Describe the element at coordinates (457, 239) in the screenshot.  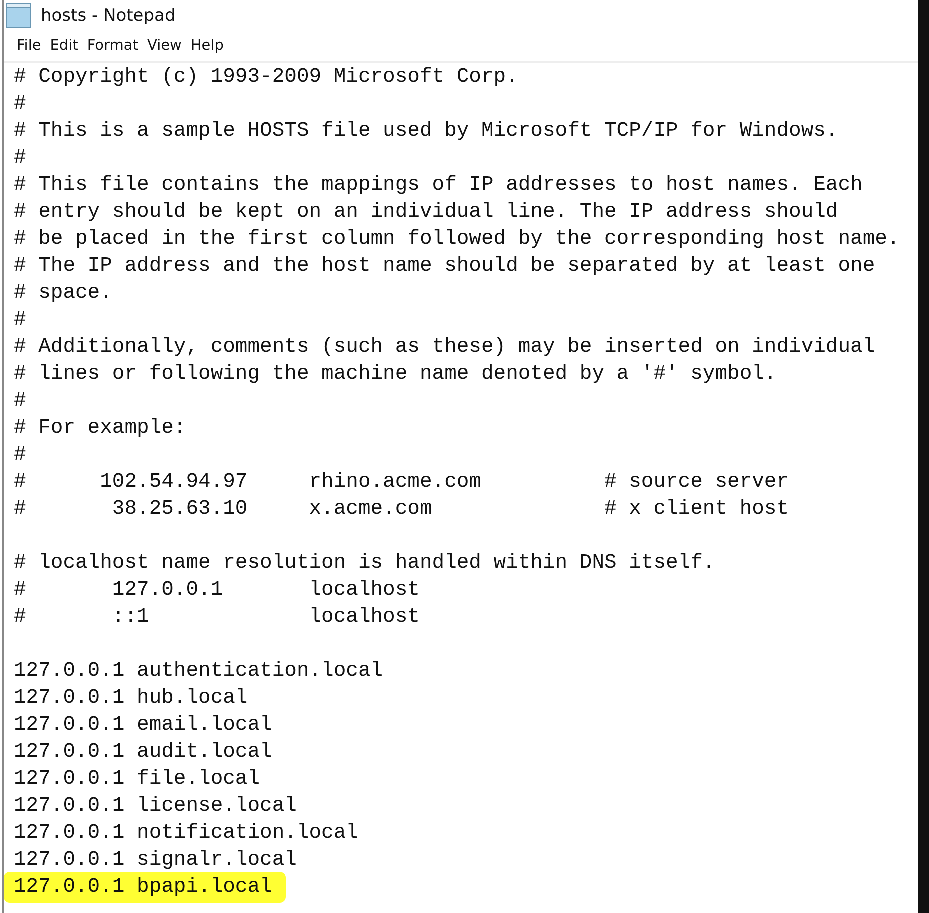
I see `text-line: # be placed in the first column followed by the corresponding host name.` at that location.